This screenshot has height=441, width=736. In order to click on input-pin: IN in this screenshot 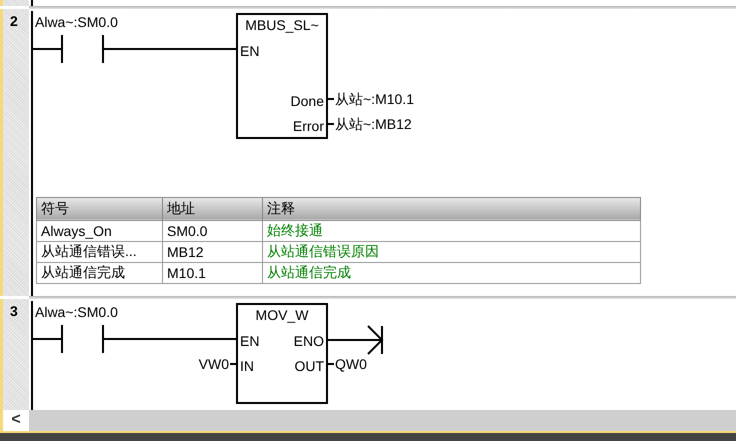, I will do `click(247, 365)`.